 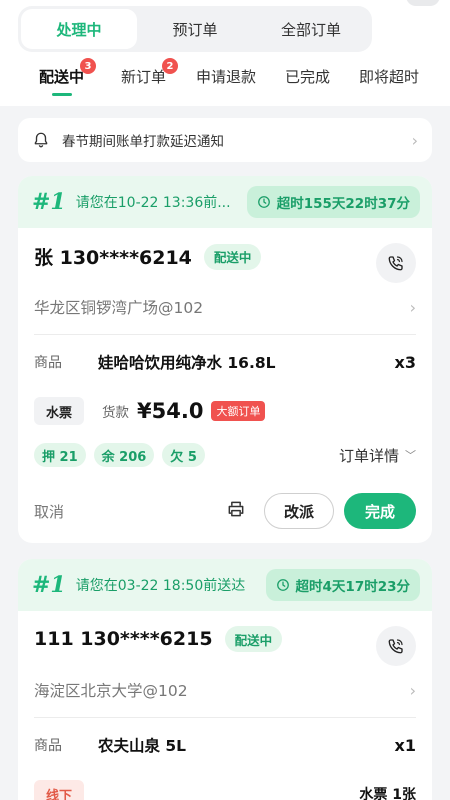 What do you see at coordinates (59, 790) in the screenshot?
I see `offline-tag: 线下` at bounding box center [59, 790].